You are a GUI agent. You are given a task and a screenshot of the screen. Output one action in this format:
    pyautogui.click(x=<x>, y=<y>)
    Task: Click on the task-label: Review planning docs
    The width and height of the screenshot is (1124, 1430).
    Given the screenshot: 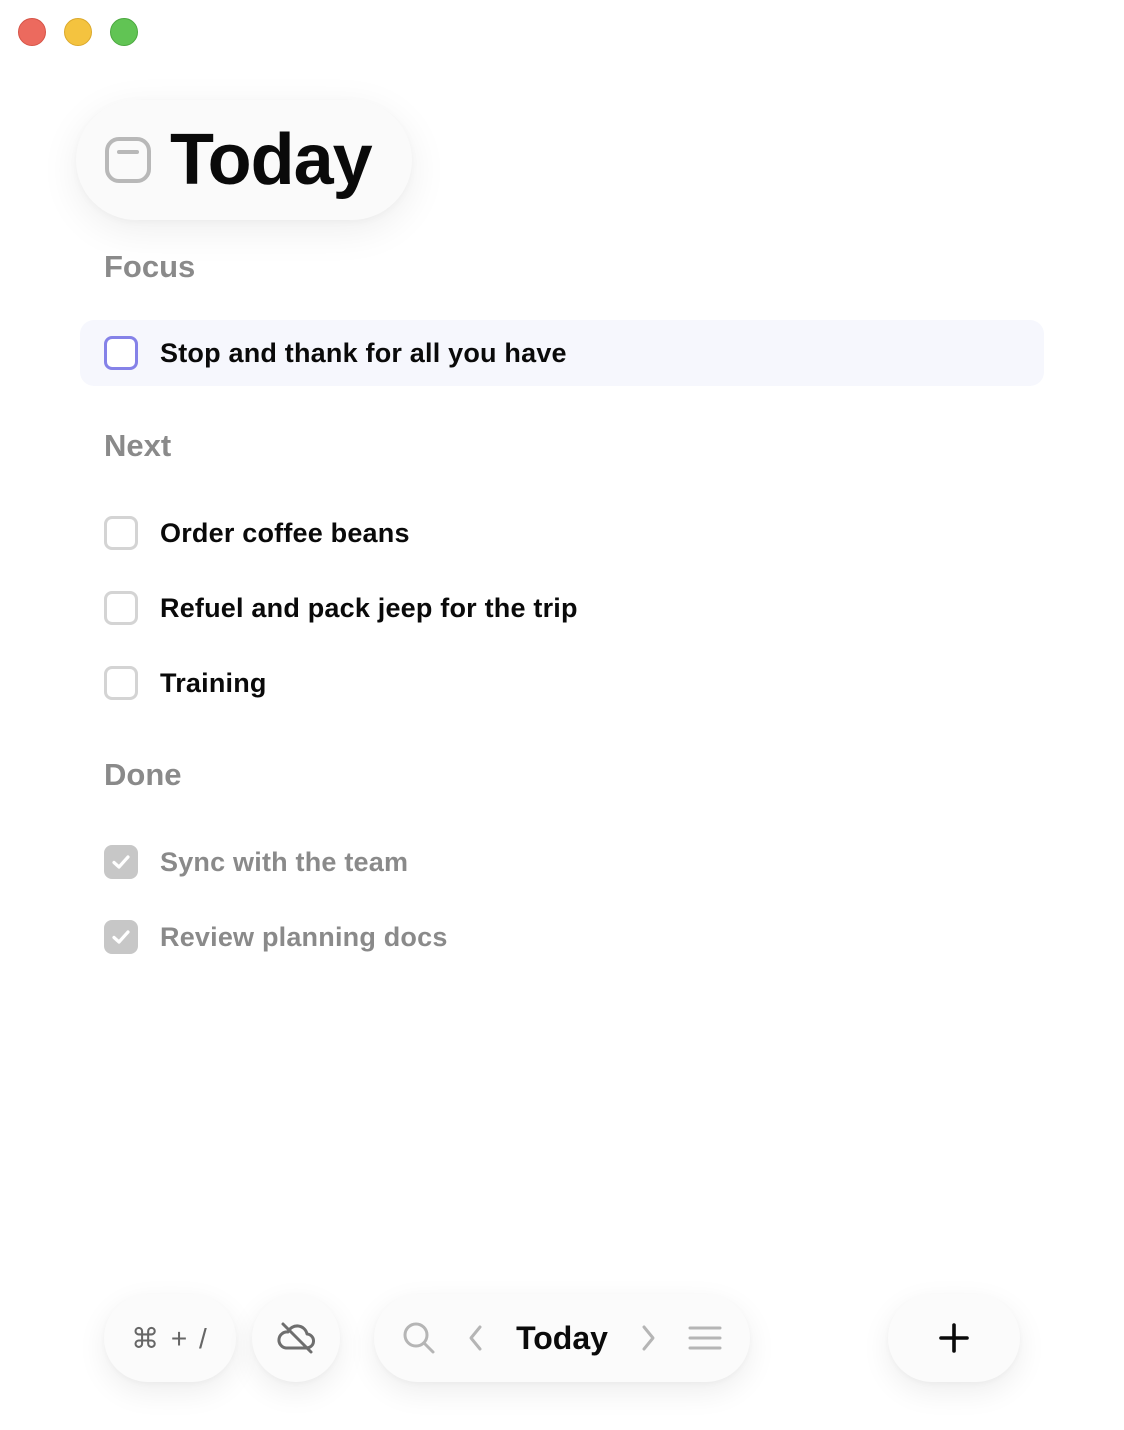 What is the action you would take?
    pyautogui.click(x=304, y=936)
    